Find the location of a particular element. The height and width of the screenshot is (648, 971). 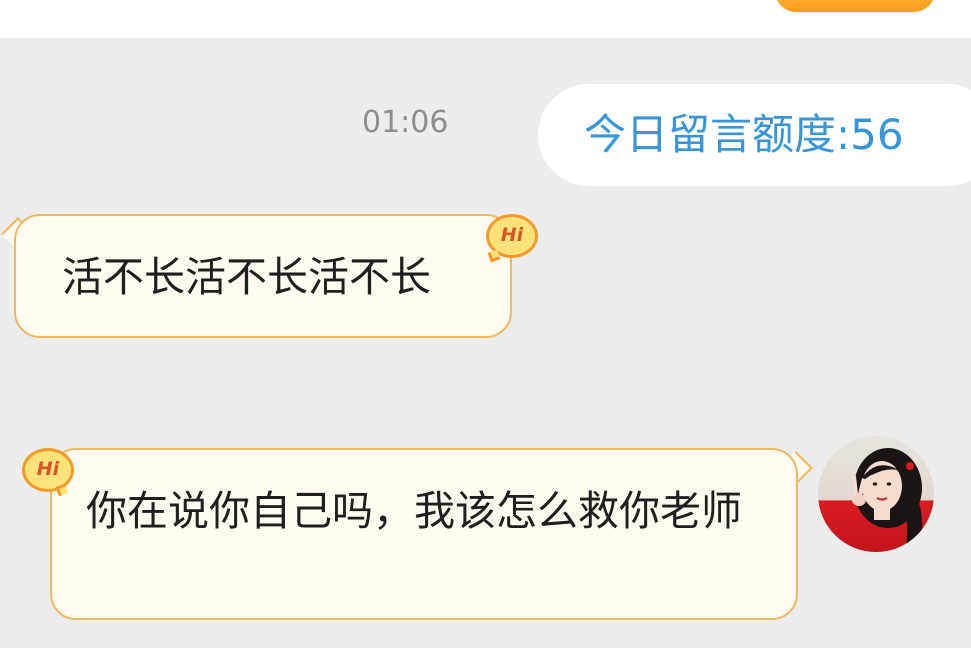

user-avatar is located at coordinates (876, 494).